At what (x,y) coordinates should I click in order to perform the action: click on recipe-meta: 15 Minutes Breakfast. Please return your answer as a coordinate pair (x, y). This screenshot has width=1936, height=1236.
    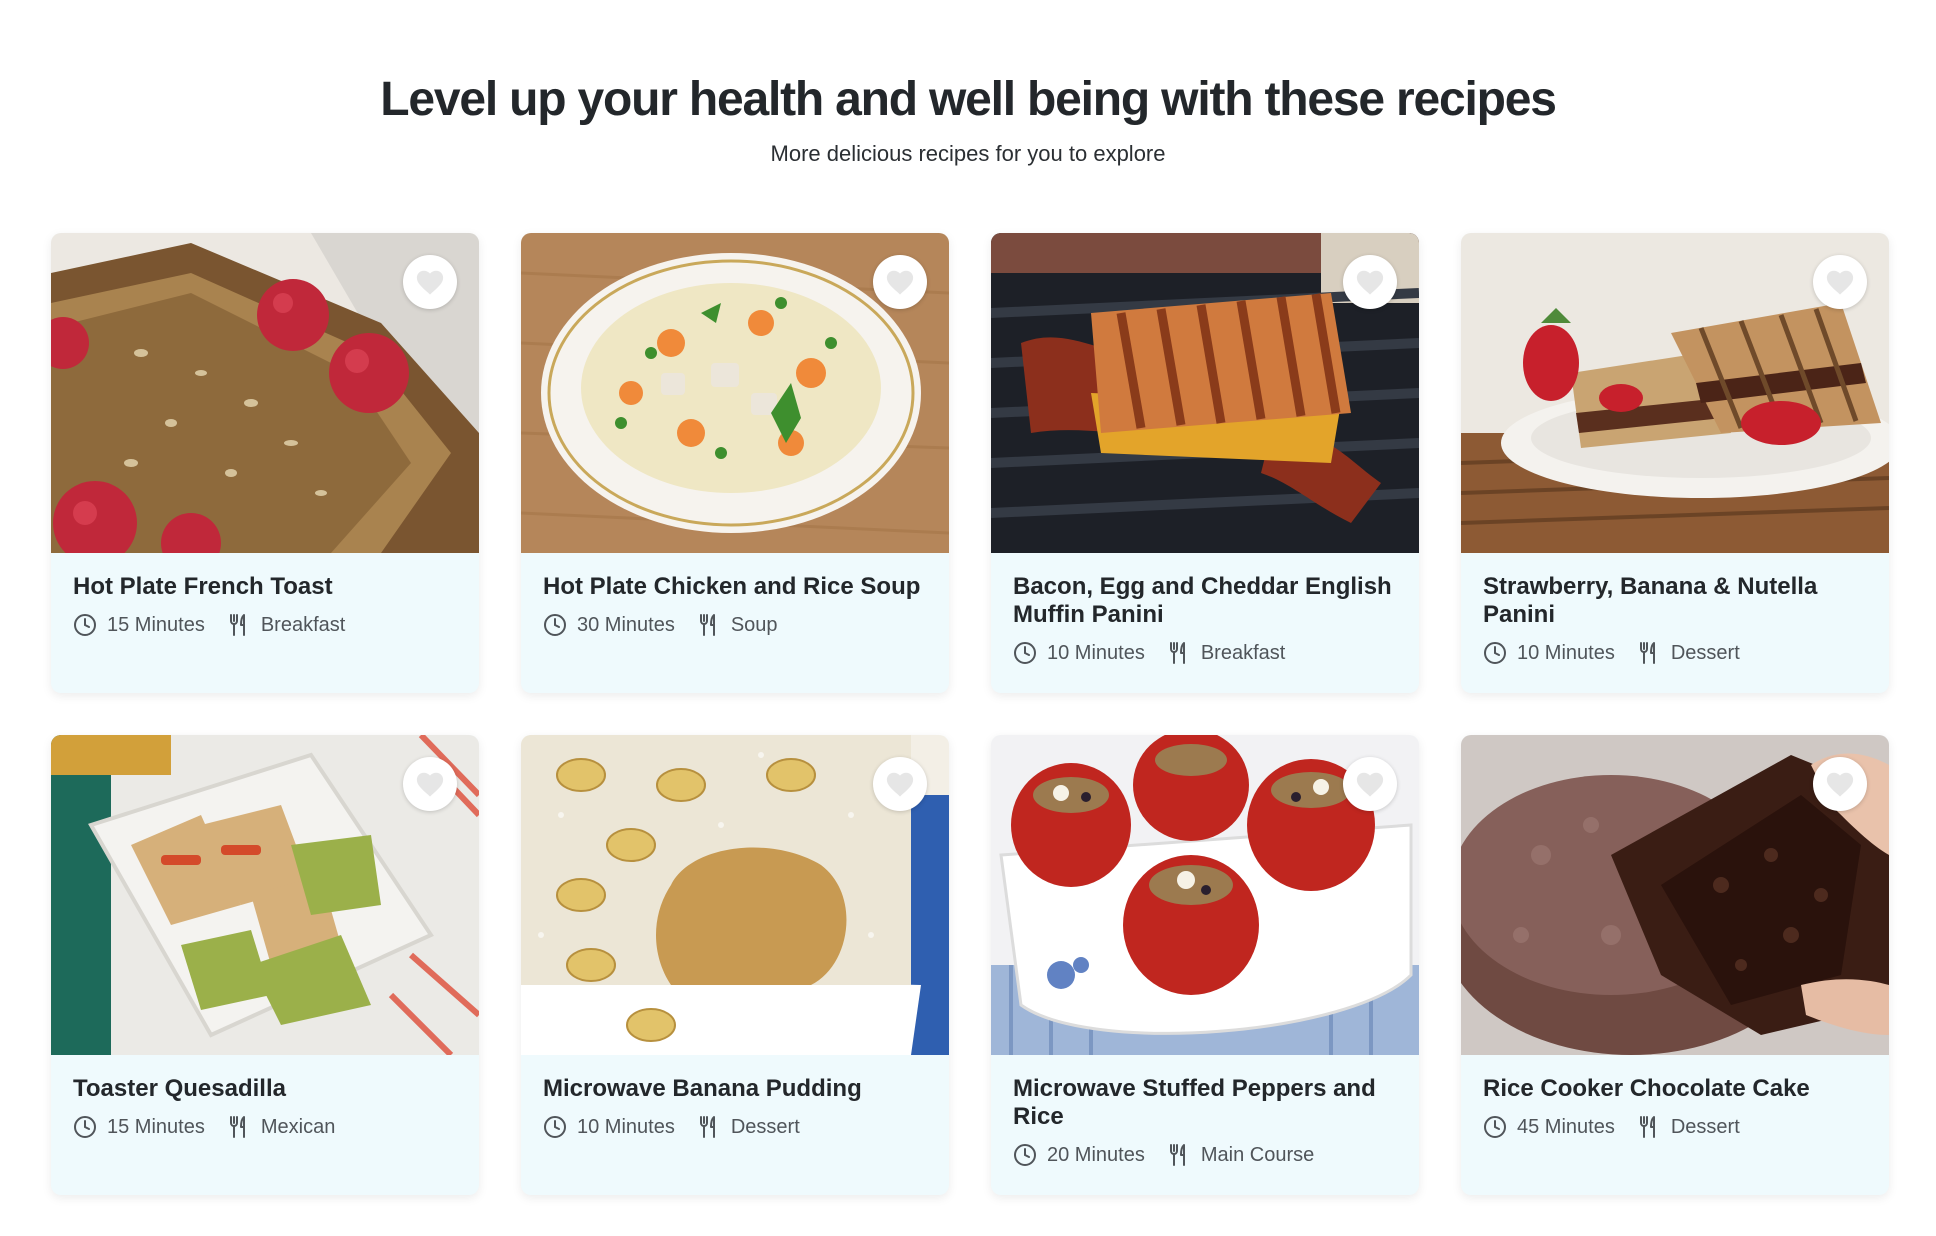
    Looking at the image, I should click on (265, 625).